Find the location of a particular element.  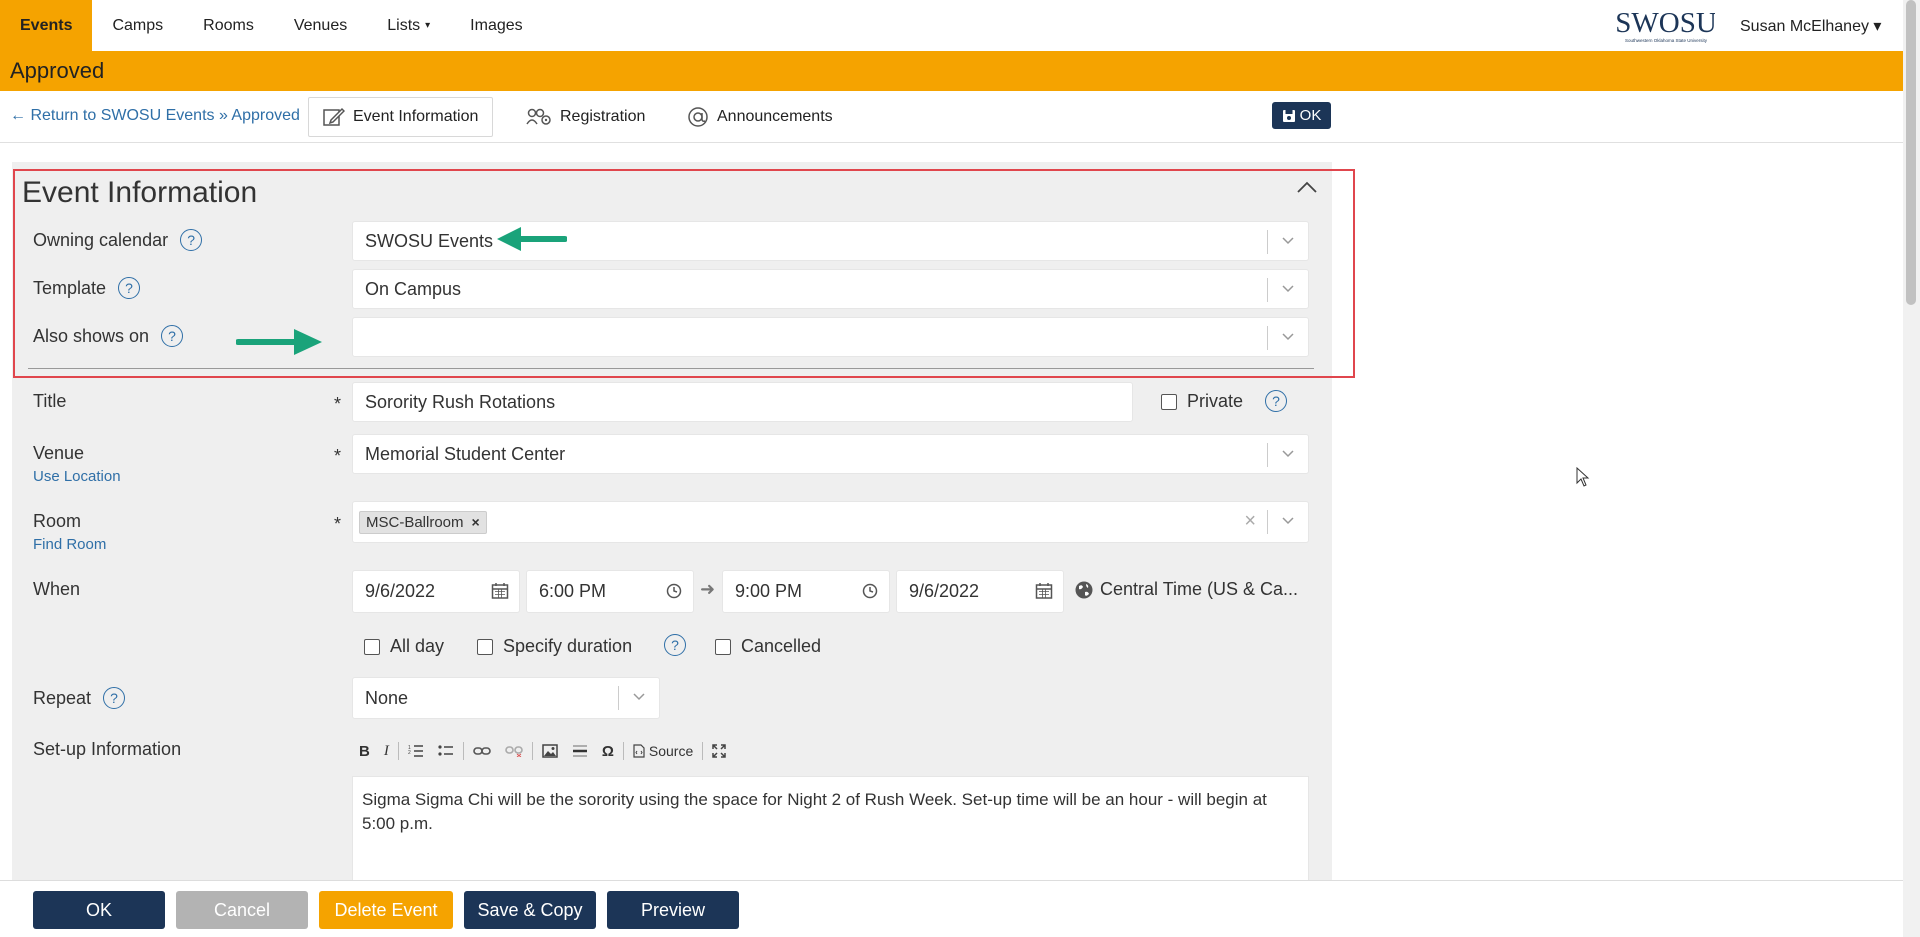

private-label: Private is located at coordinates (1215, 401).